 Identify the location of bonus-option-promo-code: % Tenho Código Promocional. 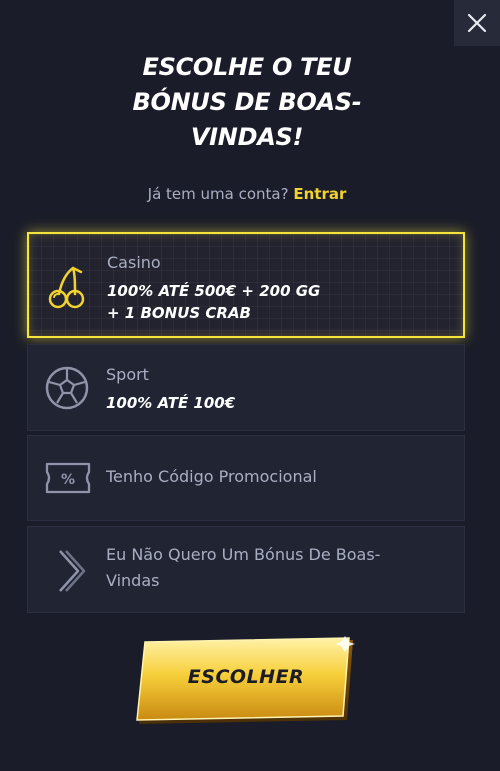
(246, 478).